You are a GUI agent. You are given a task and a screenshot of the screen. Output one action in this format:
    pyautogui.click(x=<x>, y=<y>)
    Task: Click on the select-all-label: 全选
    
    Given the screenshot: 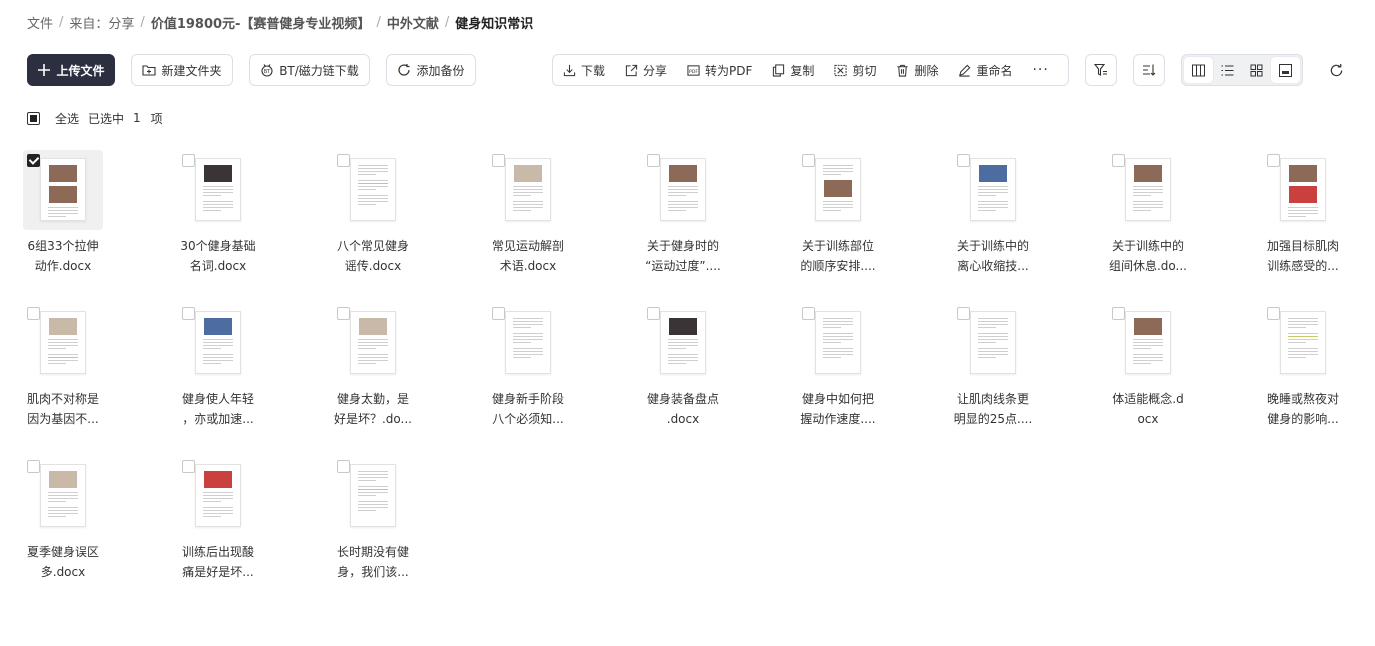 What is the action you would take?
    pyautogui.click(x=67, y=118)
    